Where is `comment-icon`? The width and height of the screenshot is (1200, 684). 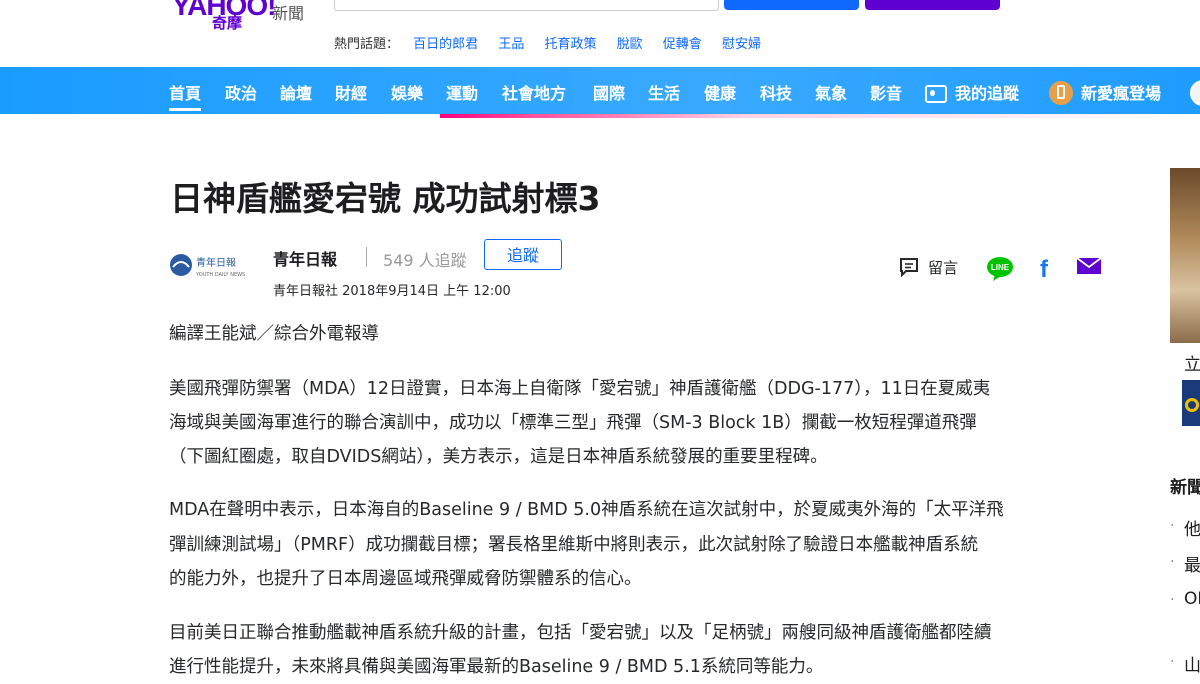 comment-icon is located at coordinates (909, 267).